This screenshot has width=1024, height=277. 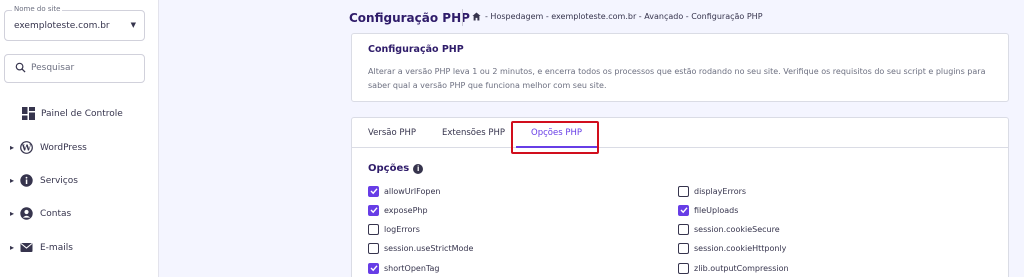 I want to click on sidebar-item-label: Contas, so click(x=56, y=214).